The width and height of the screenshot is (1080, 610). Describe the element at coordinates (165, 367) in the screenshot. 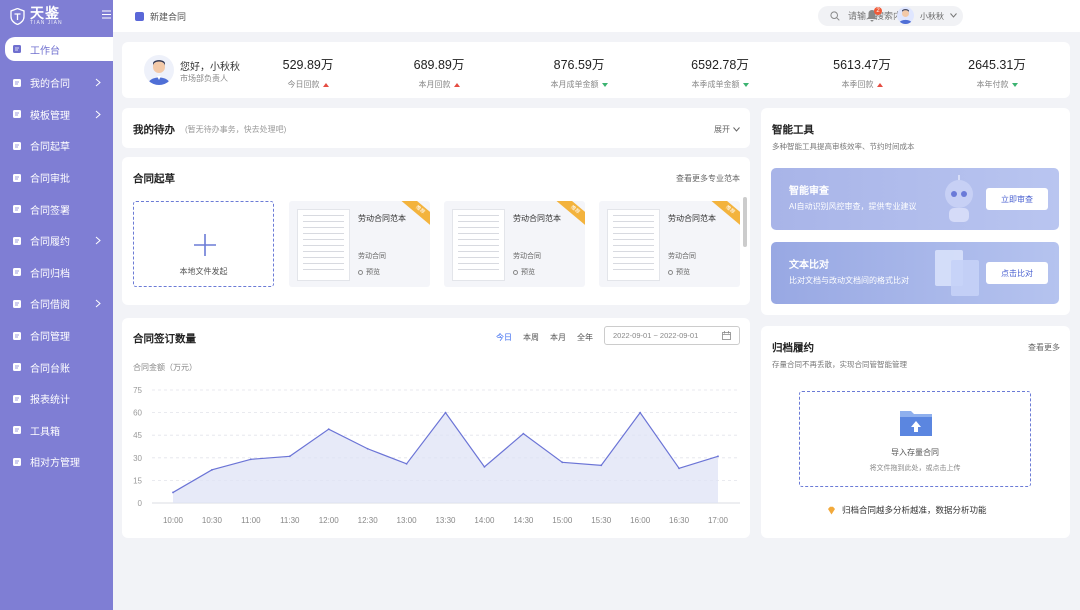

I see `chart-unit-label: 合同金额（万元）` at that location.